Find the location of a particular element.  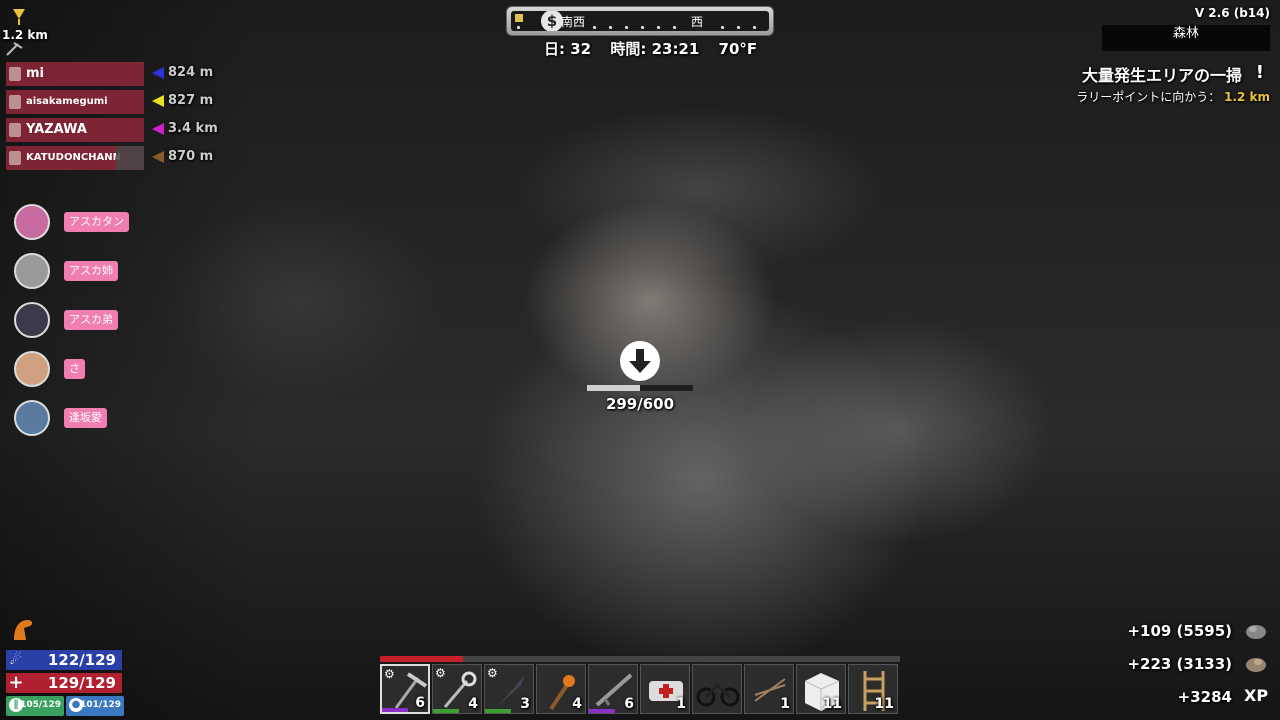

toolbelt-slot-wrench: ⚙ 4 is located at coordinates (457, 689).